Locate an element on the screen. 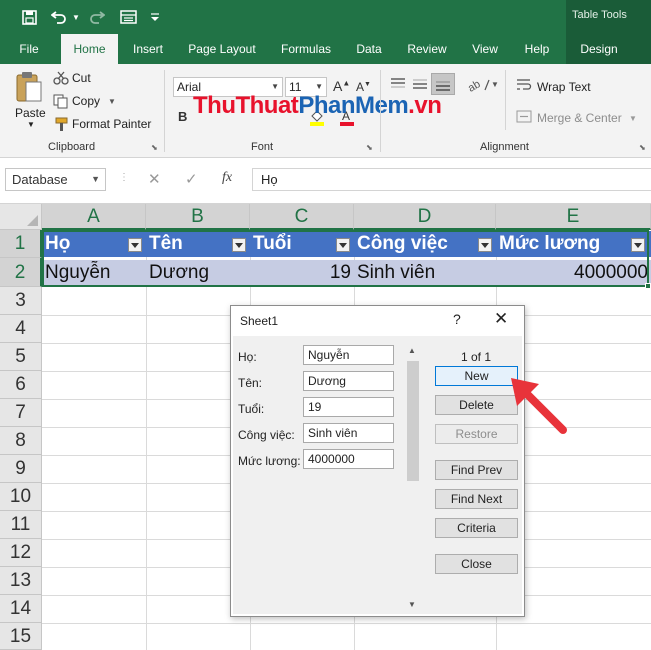 The width and height of the screenshot is (651, 650). orientation-icon: ab is located at coordinates (478, 86).